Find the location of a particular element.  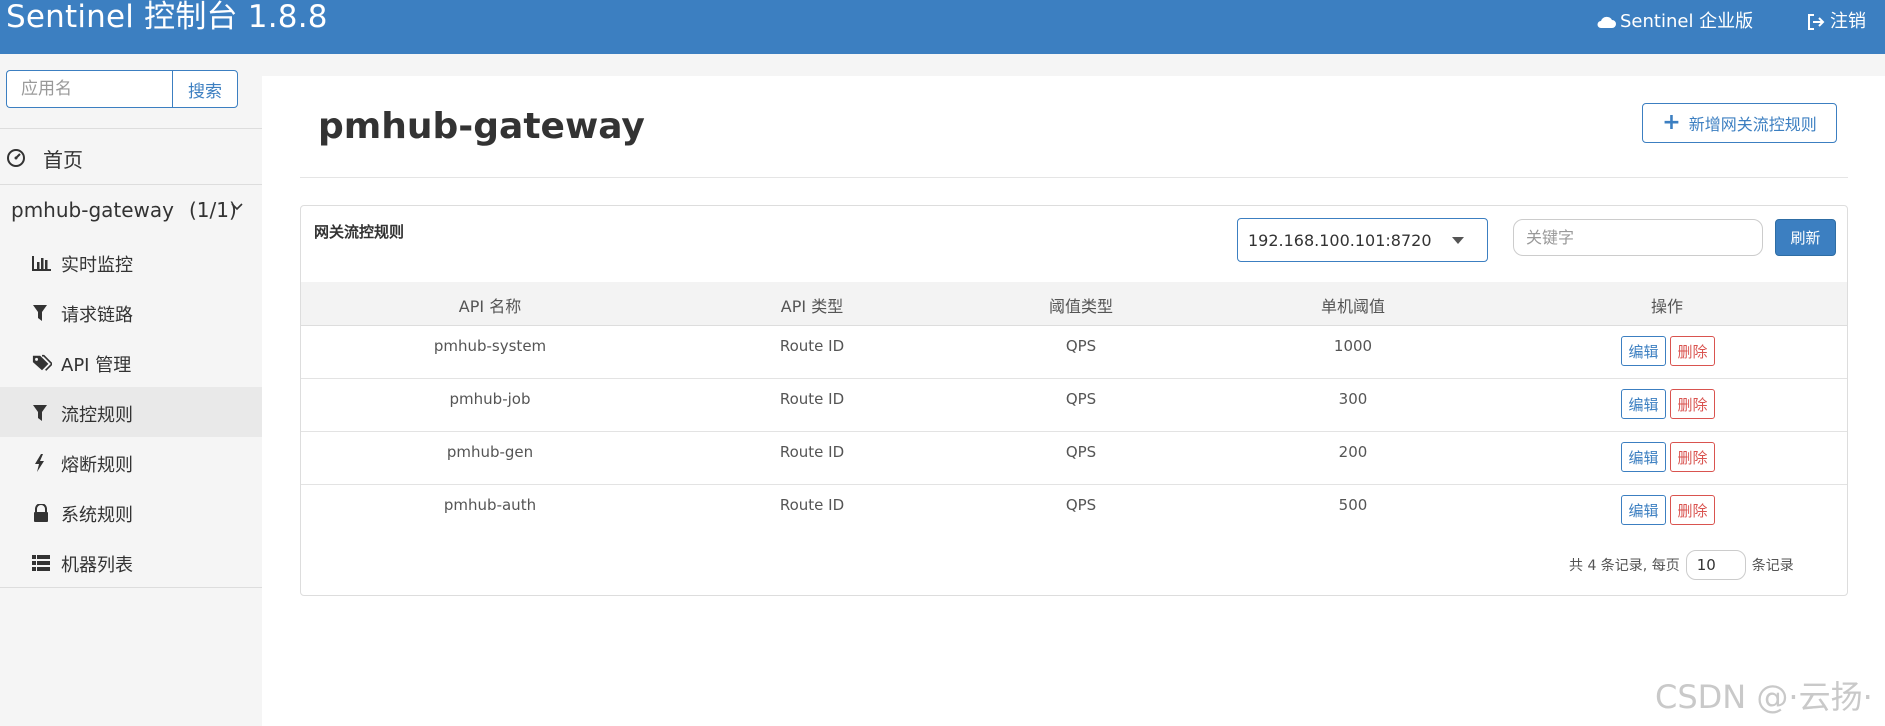

sidebar-item-label: API 管理 is located at coordinates (96, 365).